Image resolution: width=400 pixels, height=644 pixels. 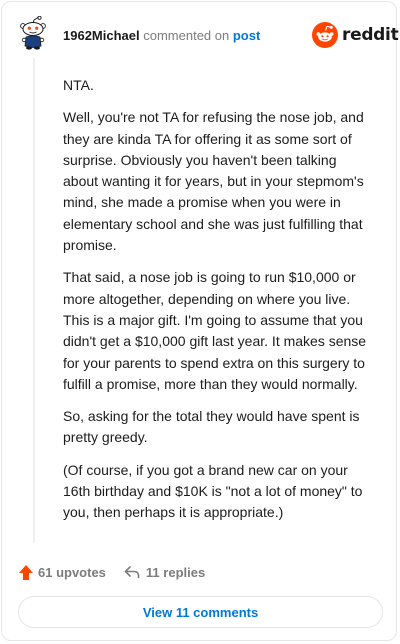 I want to click on comment-paragraph: NTA., so click(x=78, y=85).